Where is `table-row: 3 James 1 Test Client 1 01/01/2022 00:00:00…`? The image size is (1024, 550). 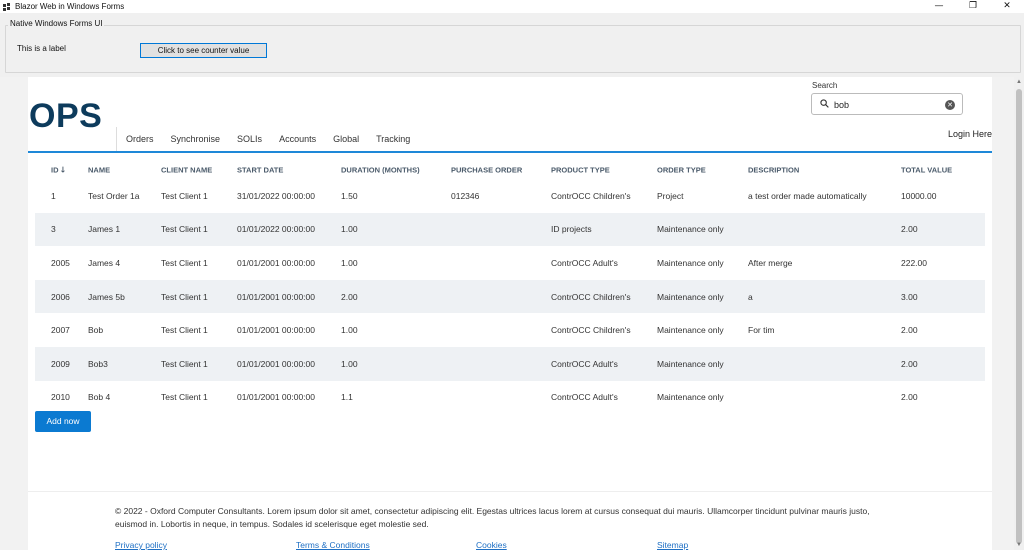 table-row: 3 James 1 Test Client 1 01/01/2022 00:00:00… is located at coordinates (510, 229).